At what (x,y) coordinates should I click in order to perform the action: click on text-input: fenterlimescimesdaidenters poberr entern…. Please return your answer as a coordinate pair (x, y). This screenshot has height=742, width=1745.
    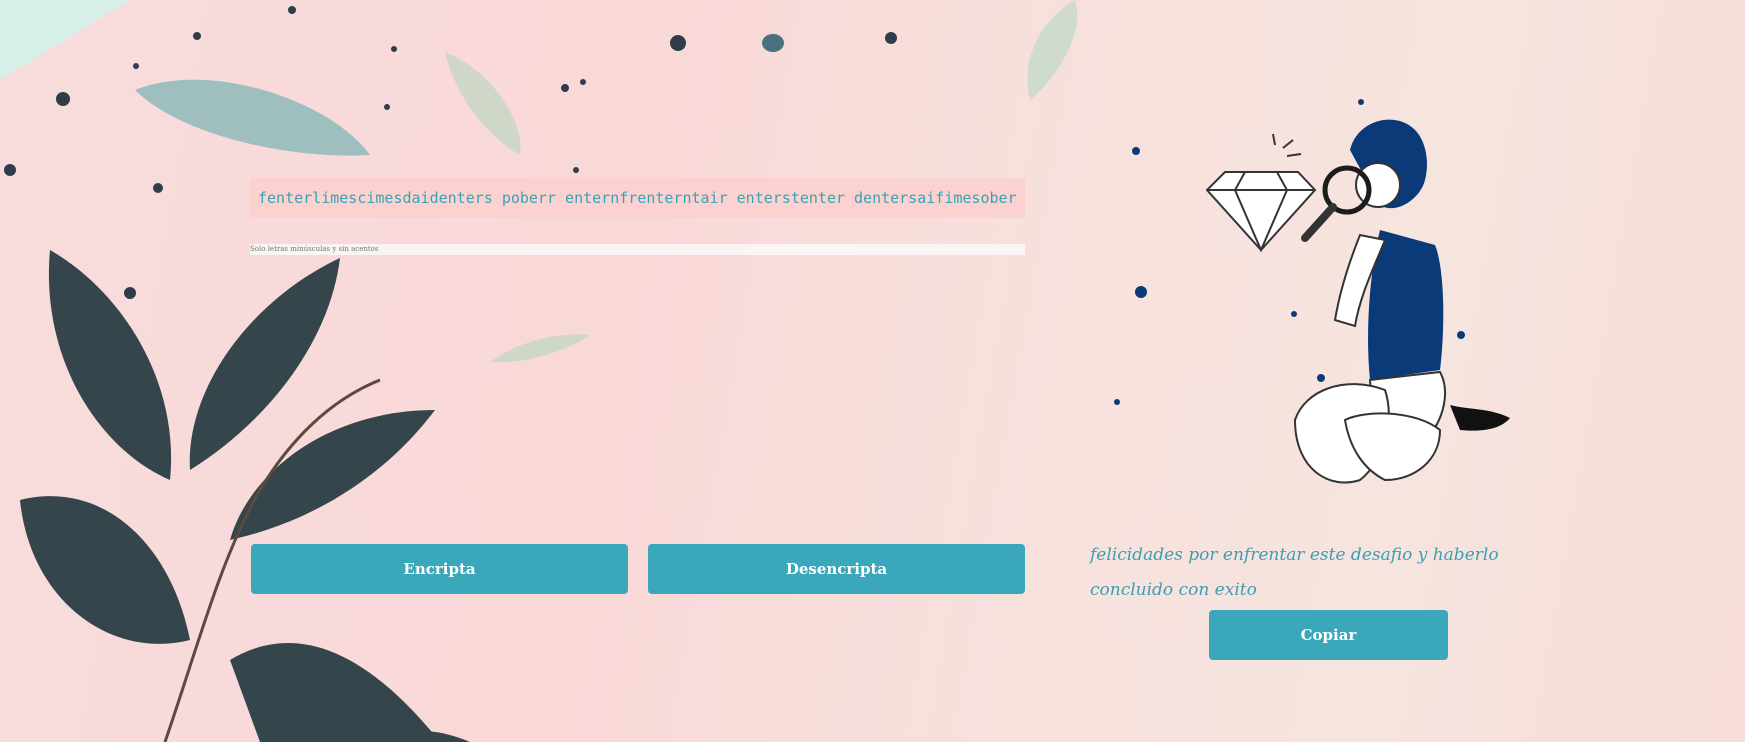
    Looking at the image, I should click on (637, 198).